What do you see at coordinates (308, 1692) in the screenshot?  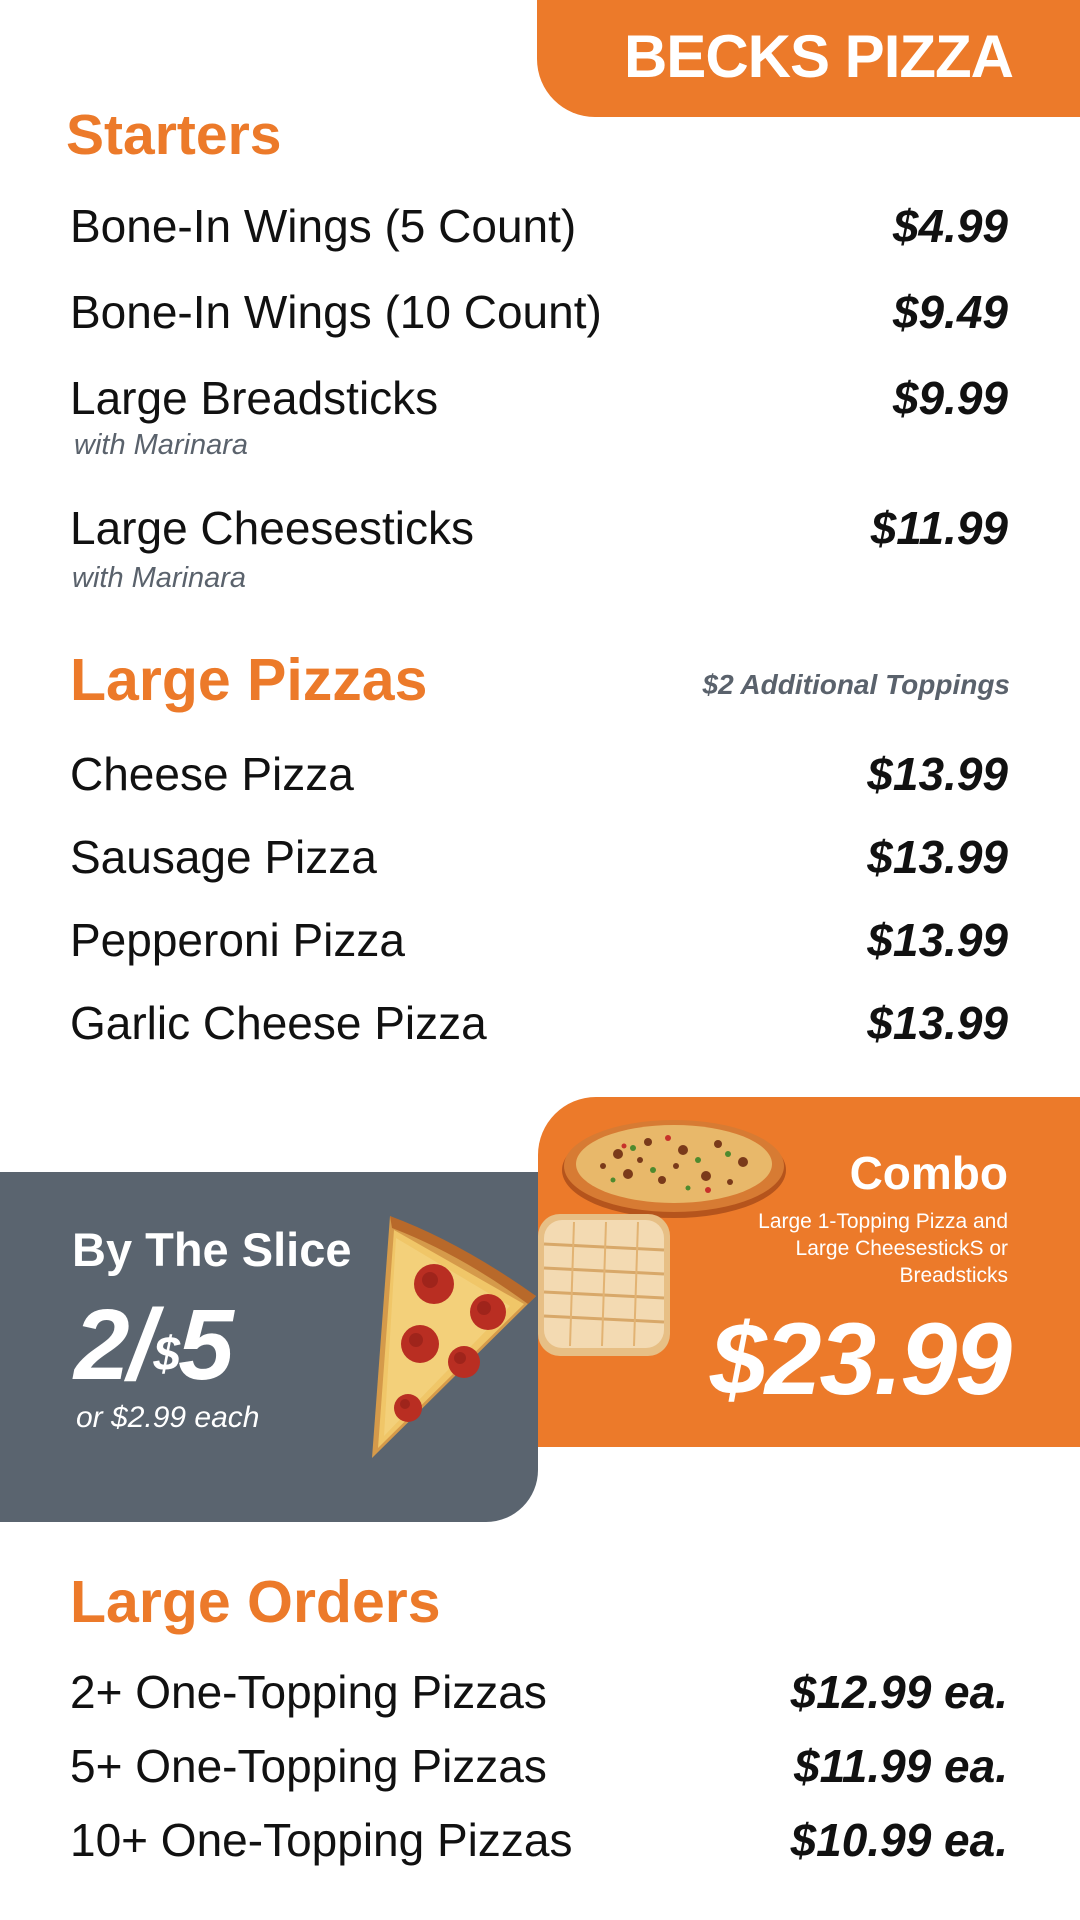 I see `menu-item-name: 2+ One-Topping Pizzas` at bounding box center [308, 1692].